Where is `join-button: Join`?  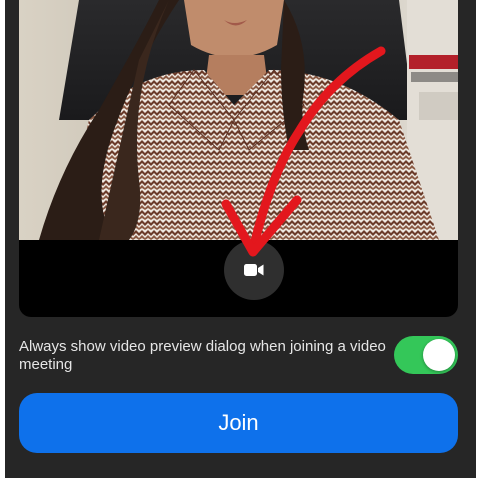 join-button: Join is located at coordinates (238, 423).